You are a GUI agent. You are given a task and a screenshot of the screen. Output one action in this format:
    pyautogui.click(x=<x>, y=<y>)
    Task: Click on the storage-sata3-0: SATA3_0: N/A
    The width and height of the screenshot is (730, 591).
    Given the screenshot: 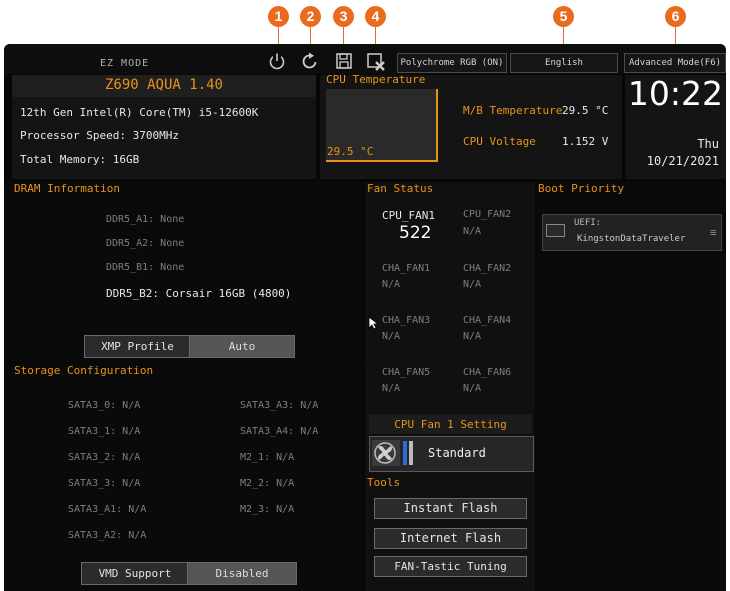 What is the action you would take?
    pyautogui.click(x=104, y=405)
    